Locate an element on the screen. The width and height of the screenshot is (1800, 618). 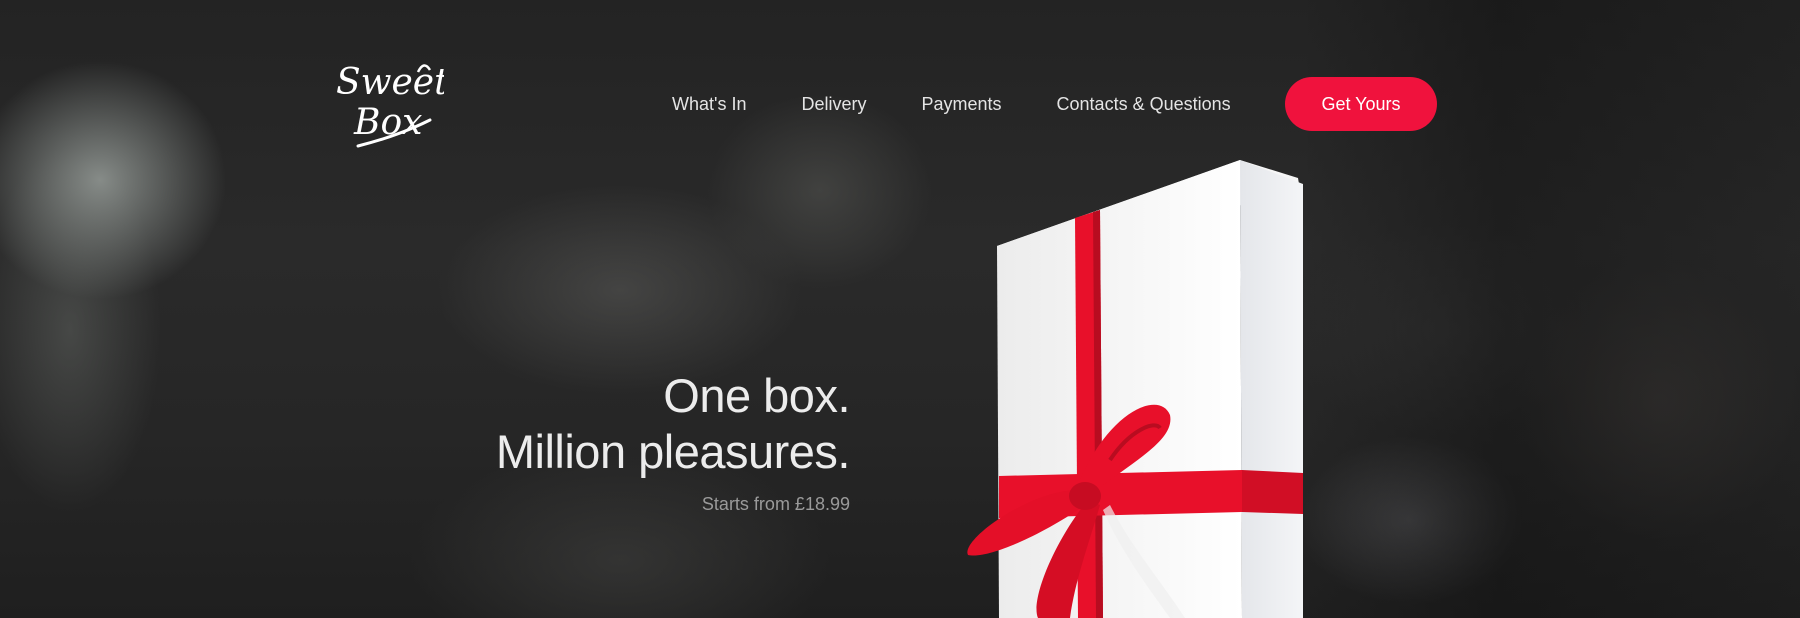
logo-image: Sweet Box is located at coordinates (392, 105).